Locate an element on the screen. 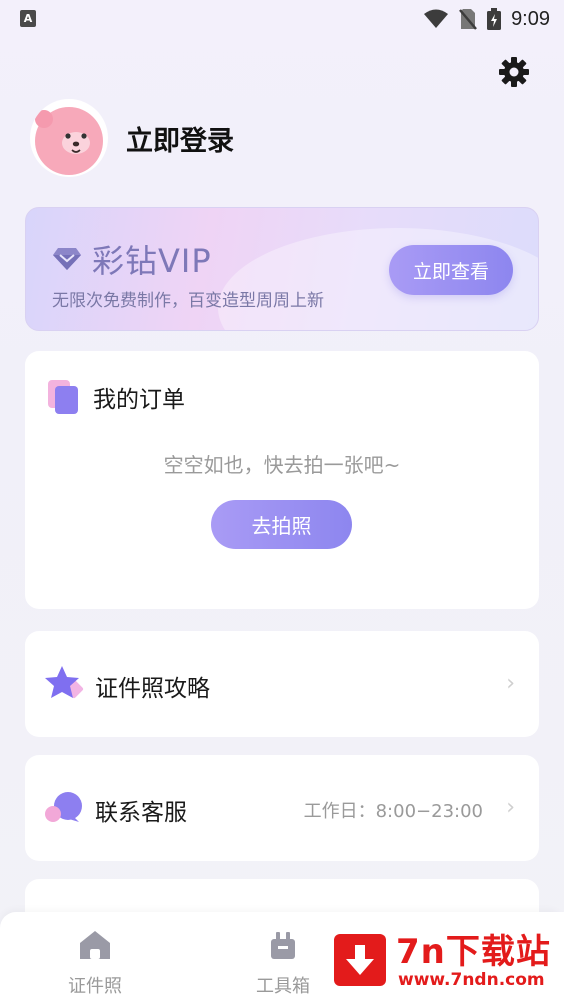 Image resolution: width=564 pixels, height=1002 pixels. status-bar: A 9:09 is located at coordinates (282, 20).